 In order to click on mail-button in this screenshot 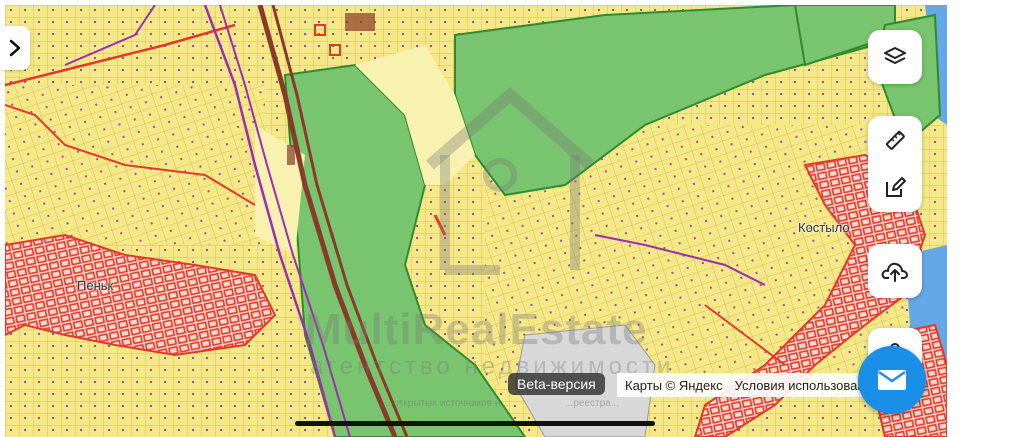, I will do `click(892, 380)`.